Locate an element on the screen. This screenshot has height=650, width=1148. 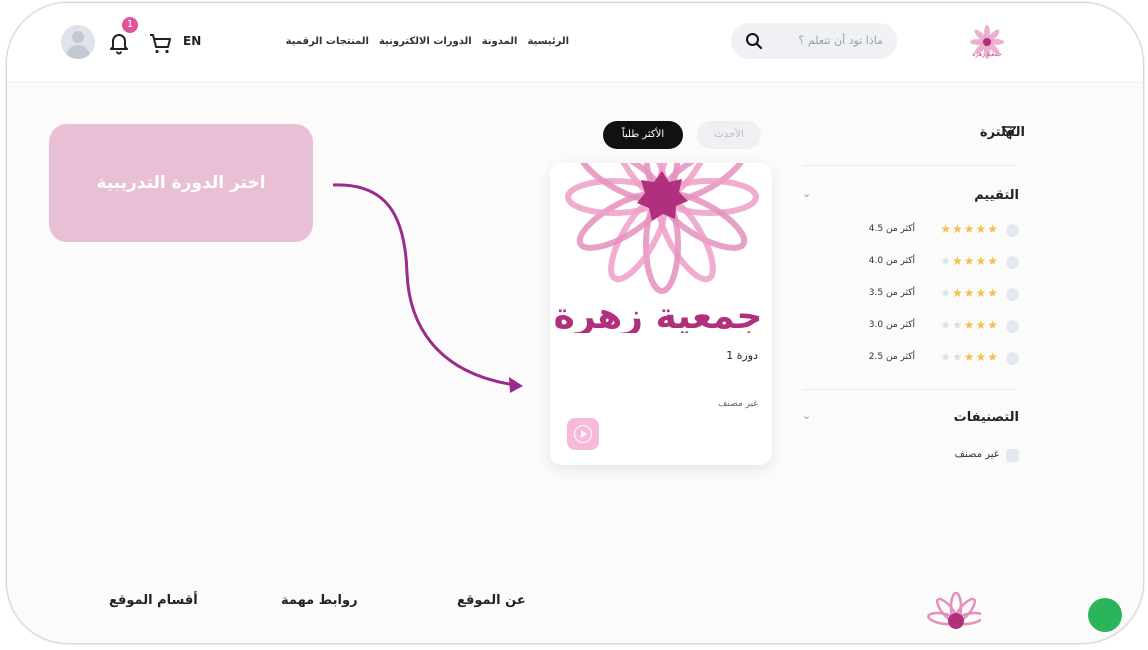
rating-label: أكثر من 3.5 is located at coordinates (891, 293).